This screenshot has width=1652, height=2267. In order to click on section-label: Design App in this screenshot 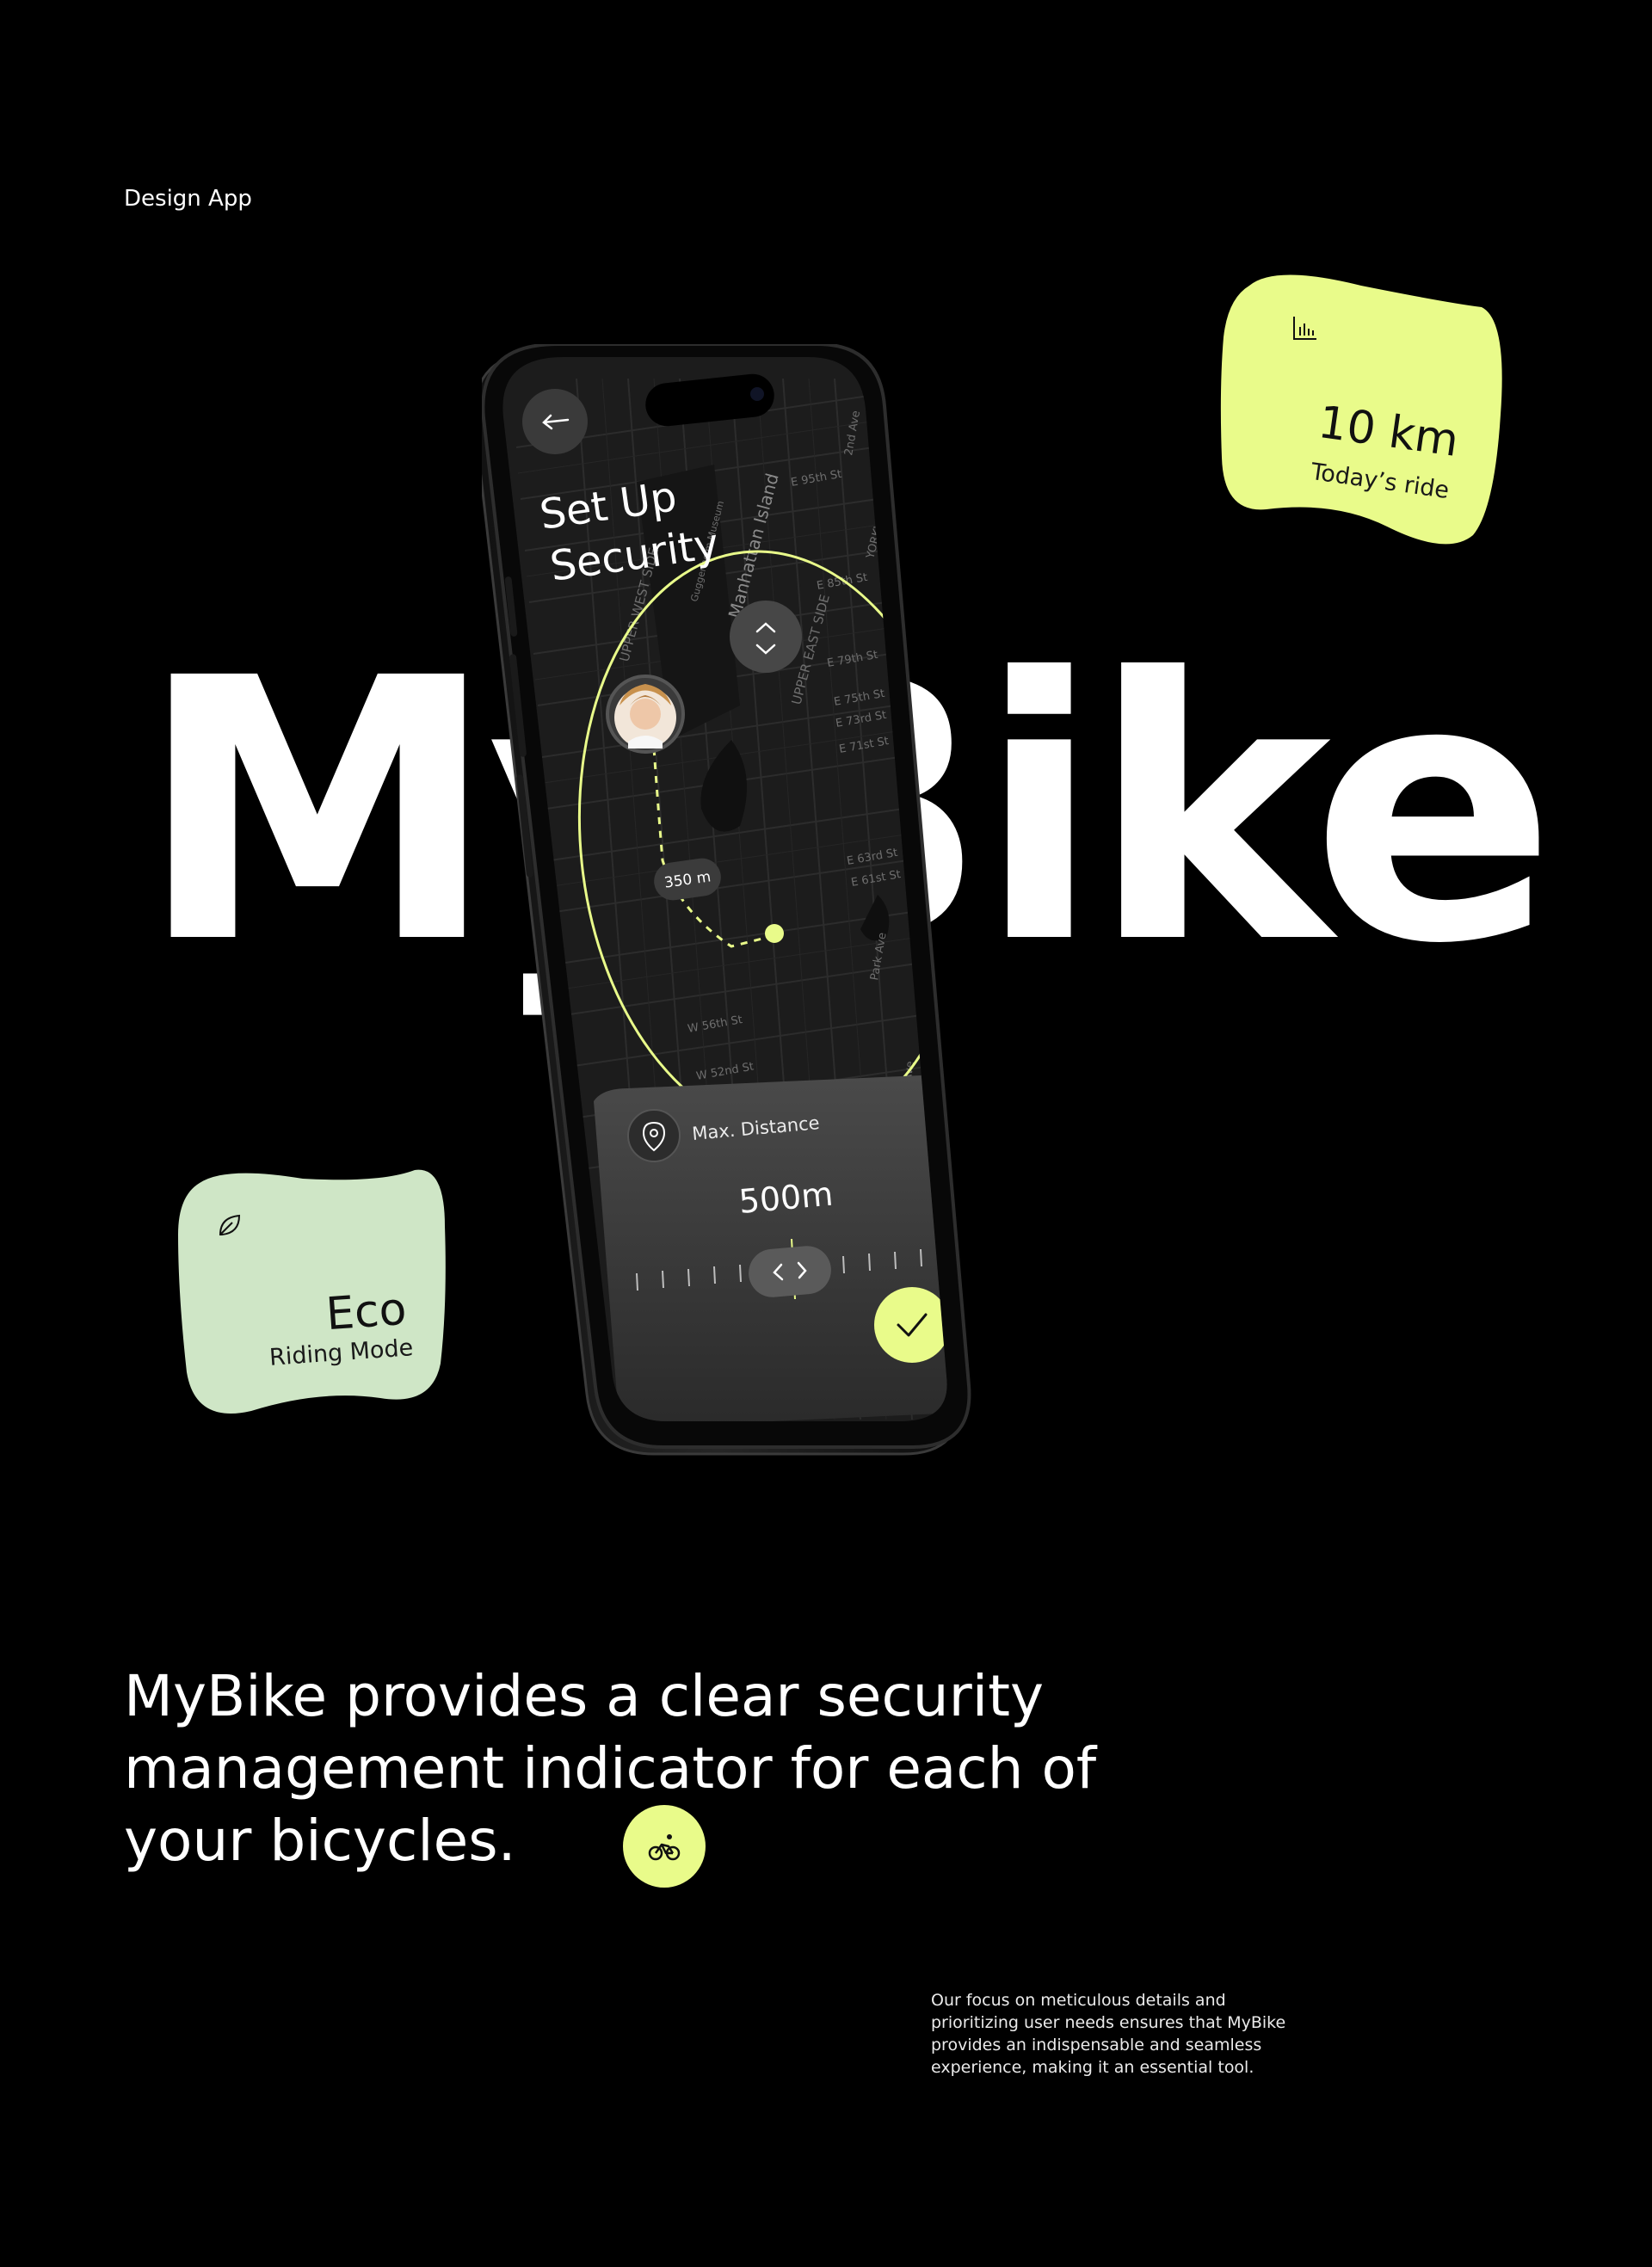, I will do `click(188, 199)`.